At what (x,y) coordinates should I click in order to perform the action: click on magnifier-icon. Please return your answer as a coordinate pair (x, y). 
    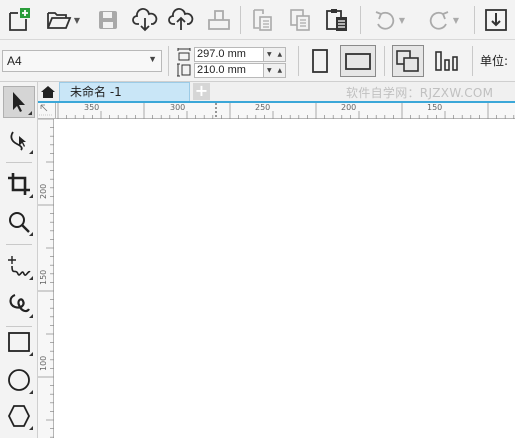
    Looking at the image, I should click on (19, 222).